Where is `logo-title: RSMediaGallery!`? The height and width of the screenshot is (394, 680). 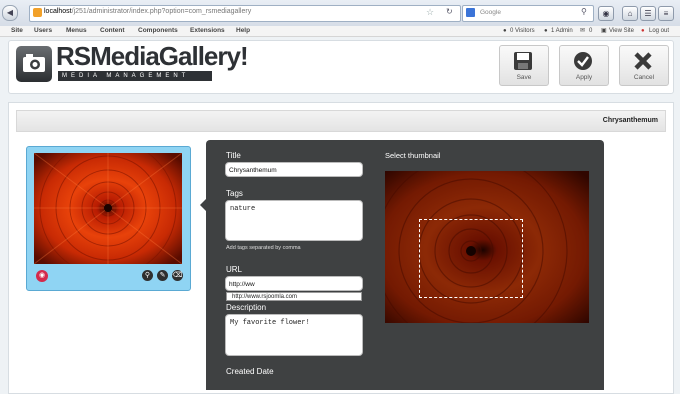
logo-title: RSMediaGallery! is located at coordinates (152, 56).